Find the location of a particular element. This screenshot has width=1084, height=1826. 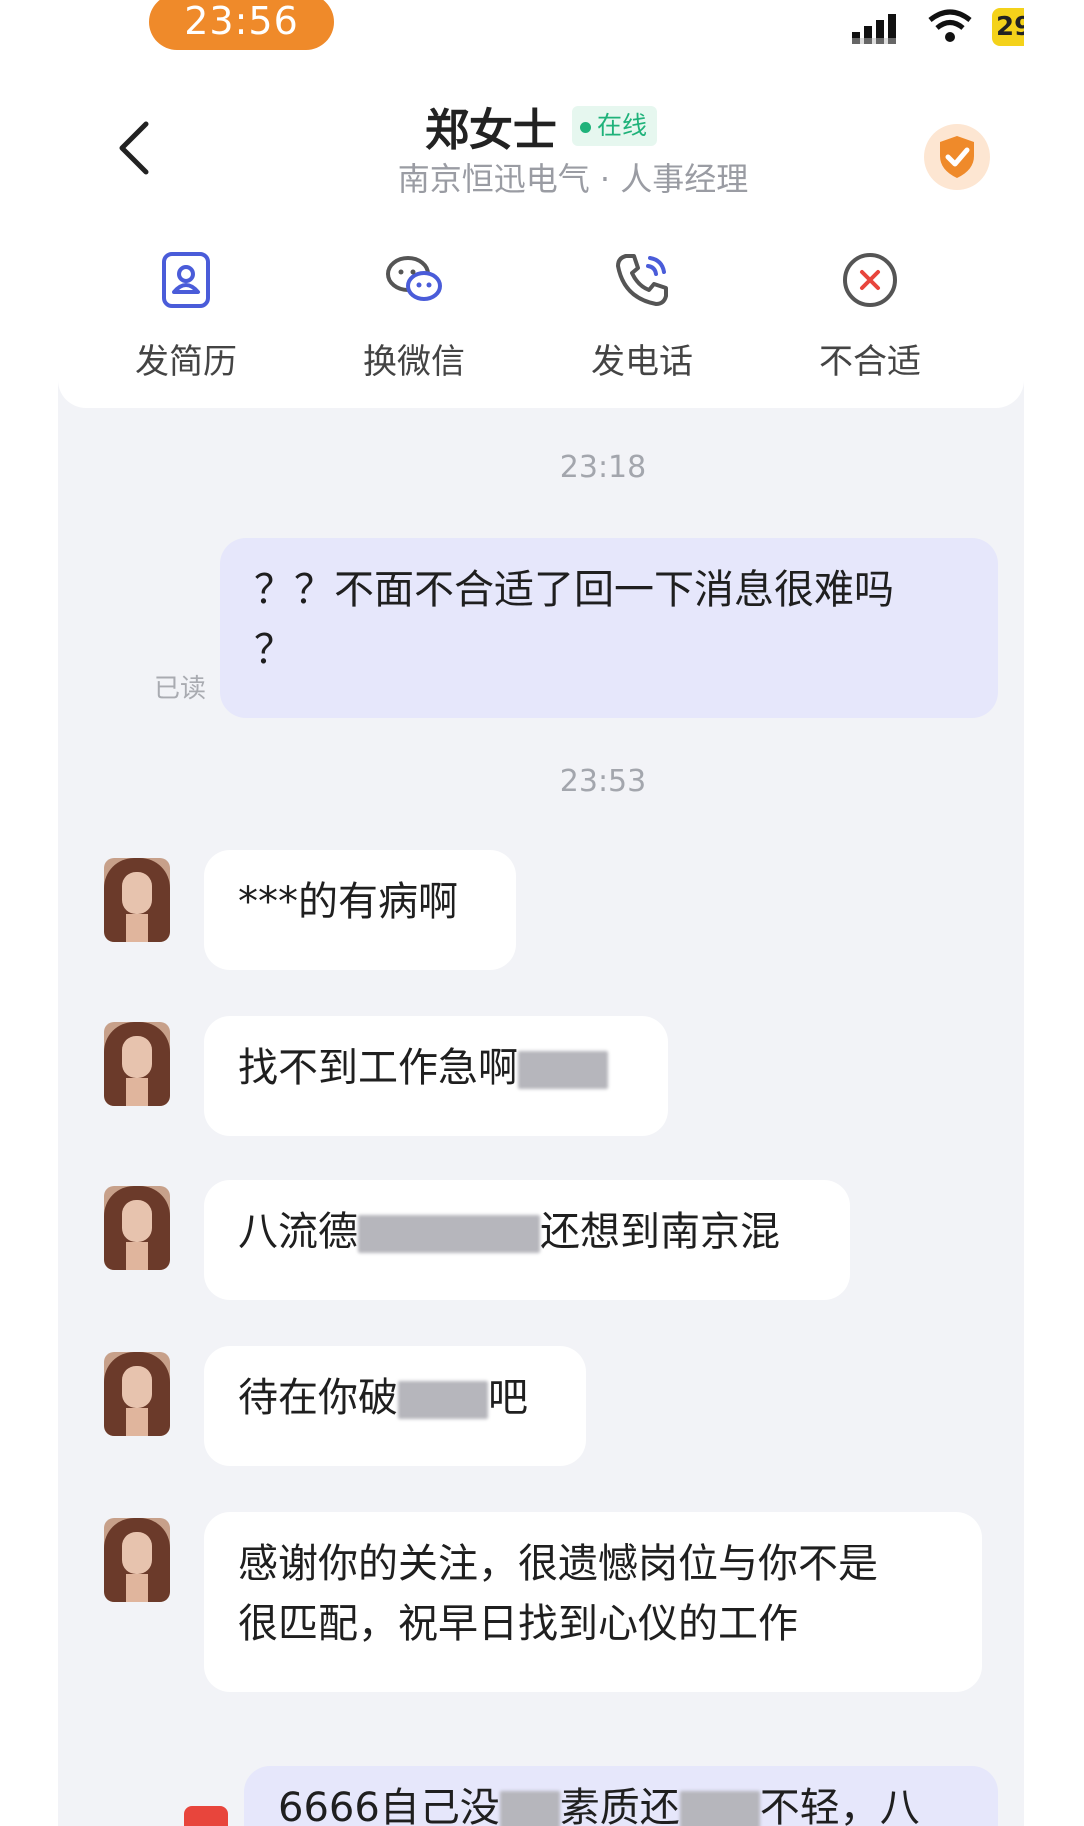

their-message-bubble: 找不到工作急啊 is located at coordinates (436, 1076).